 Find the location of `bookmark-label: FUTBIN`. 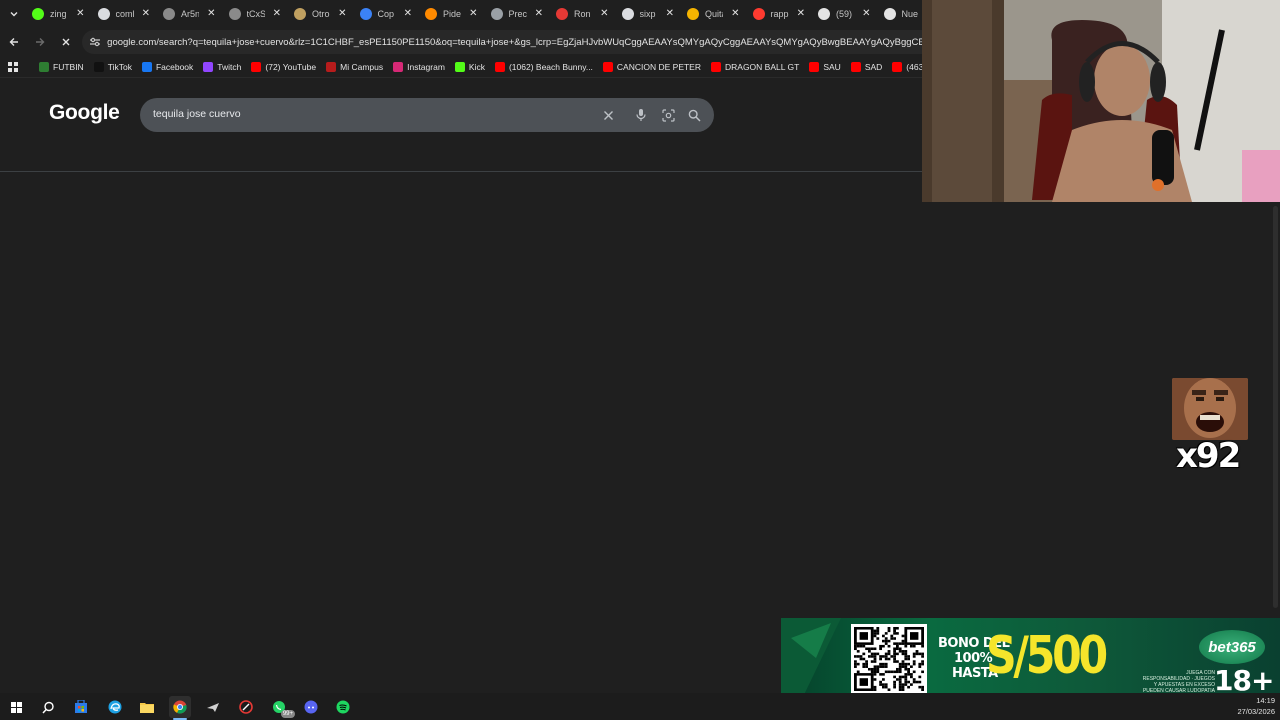

bookmark-label: FUTBIN is located at coordinates (68, 66).